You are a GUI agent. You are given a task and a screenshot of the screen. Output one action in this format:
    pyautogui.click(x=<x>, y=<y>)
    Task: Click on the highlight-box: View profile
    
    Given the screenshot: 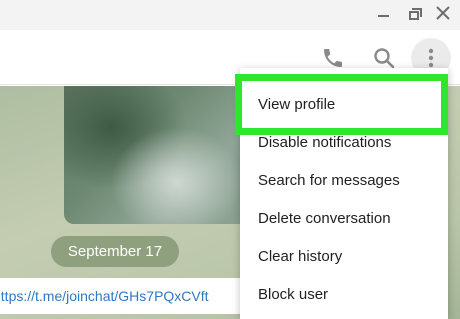 What is the action you would take?
    pyautogui.click(x=341, y=104)
    